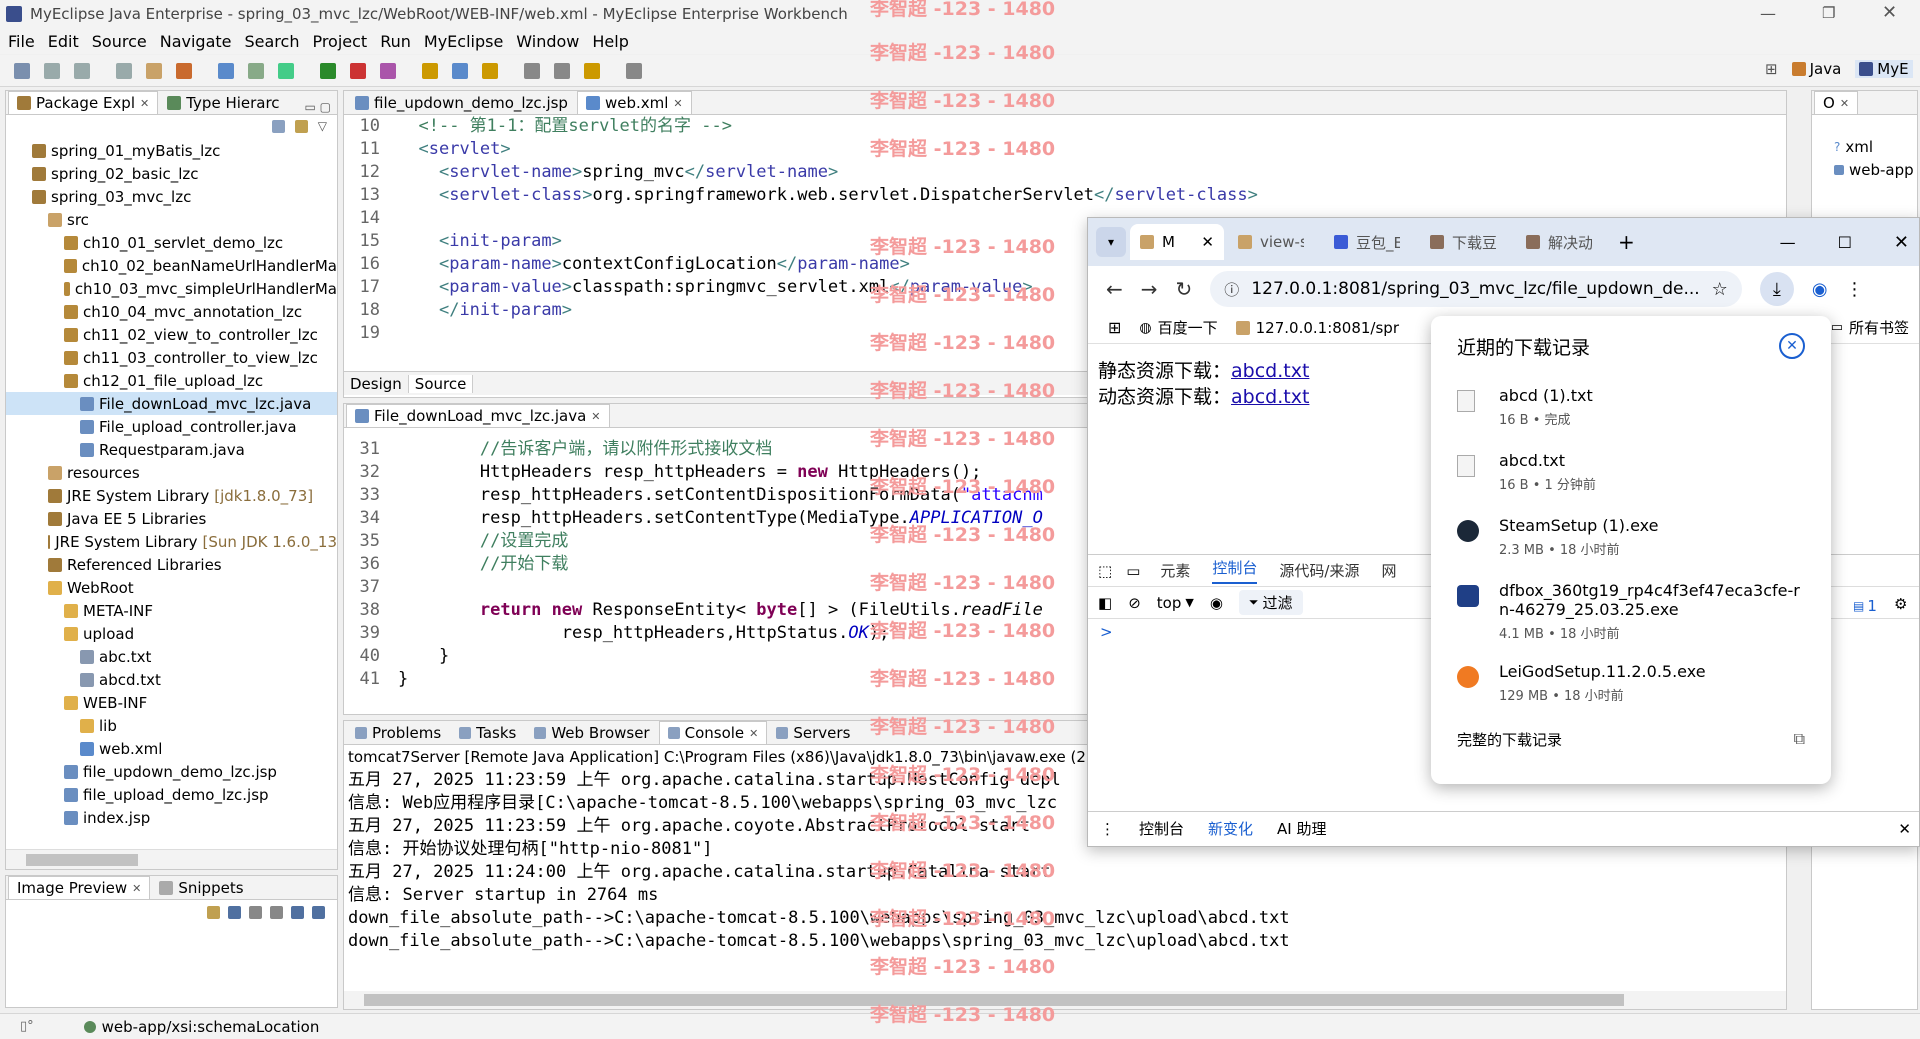 The image size is (1920, 1039). What do you see at coordinates (1105, 603) in the screenshot?
I see `sidebar-toggle-icon: ◧` at bounding box center [1105, 603].